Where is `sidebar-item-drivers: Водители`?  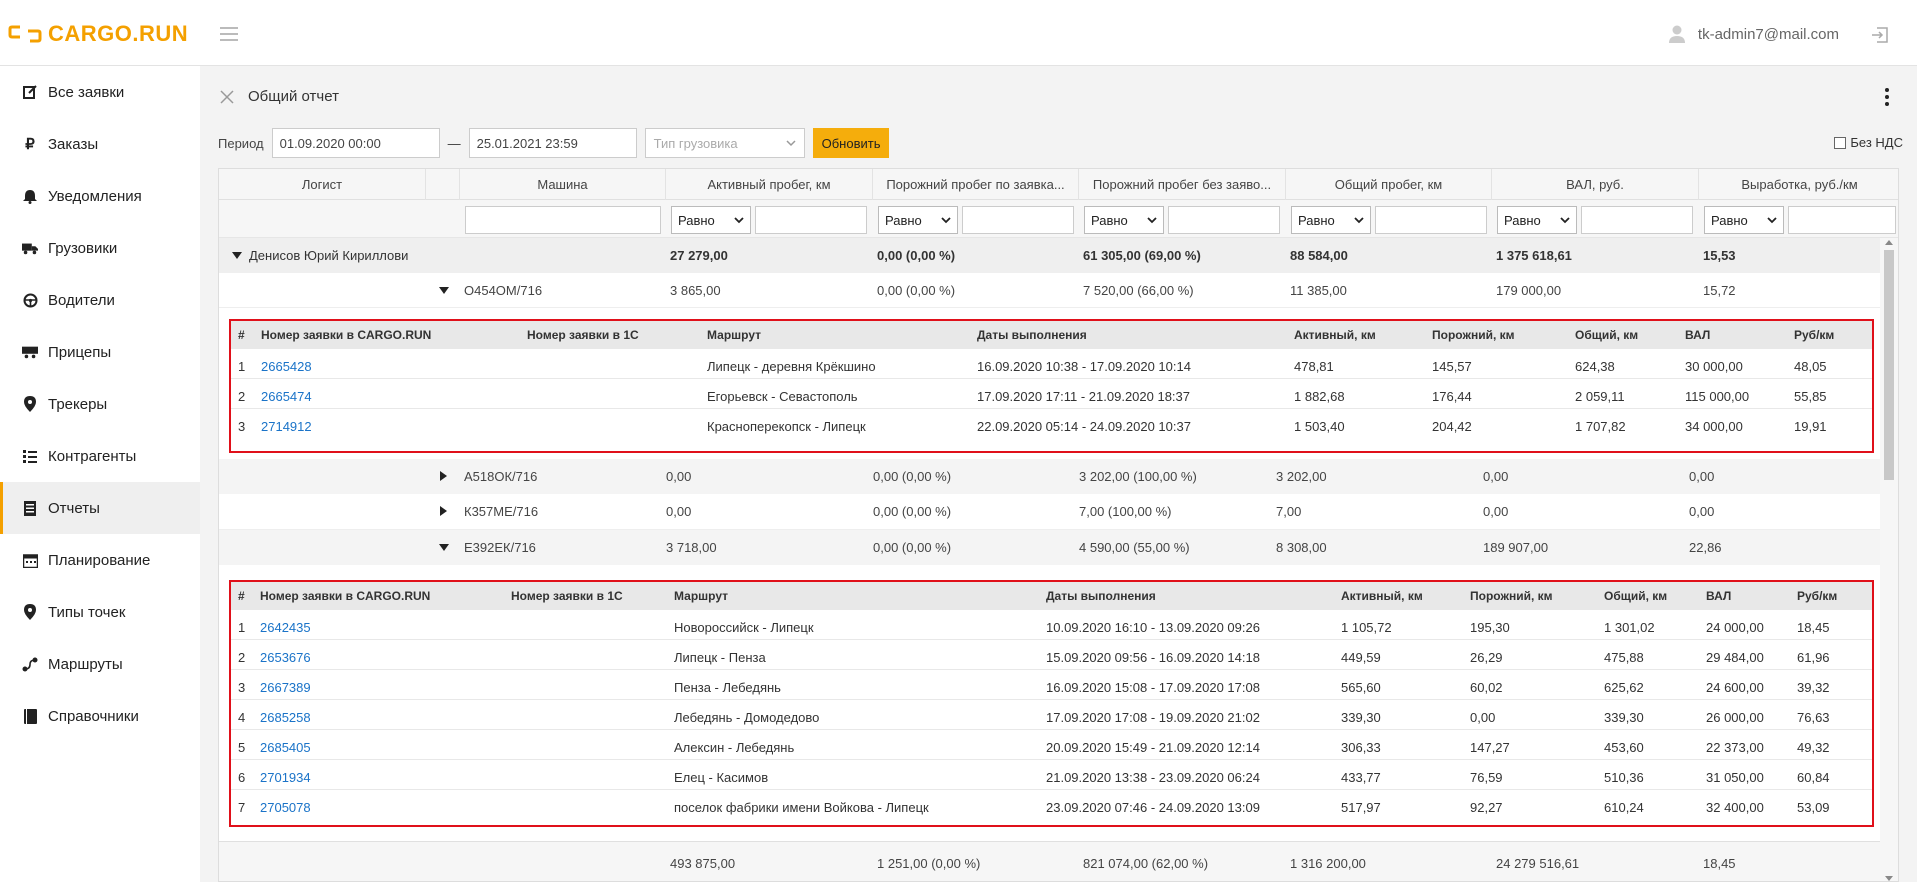
sidebar-item-drivers: Водители is located at coordinates (100, 300).